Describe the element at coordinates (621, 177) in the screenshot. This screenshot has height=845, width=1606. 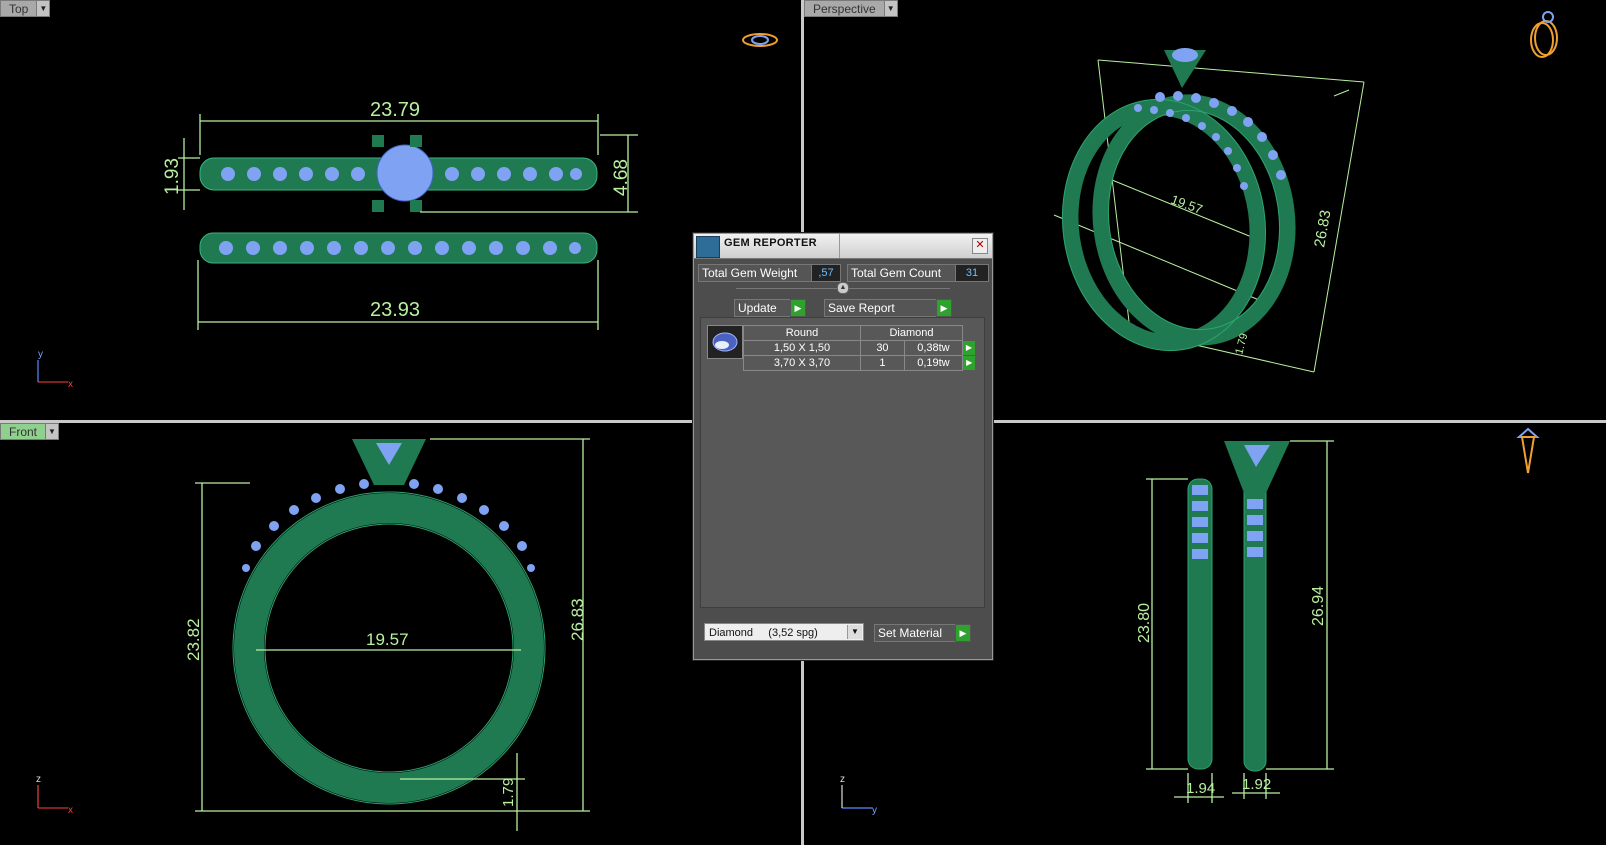
I see `dim-label: 4.68` at that location.